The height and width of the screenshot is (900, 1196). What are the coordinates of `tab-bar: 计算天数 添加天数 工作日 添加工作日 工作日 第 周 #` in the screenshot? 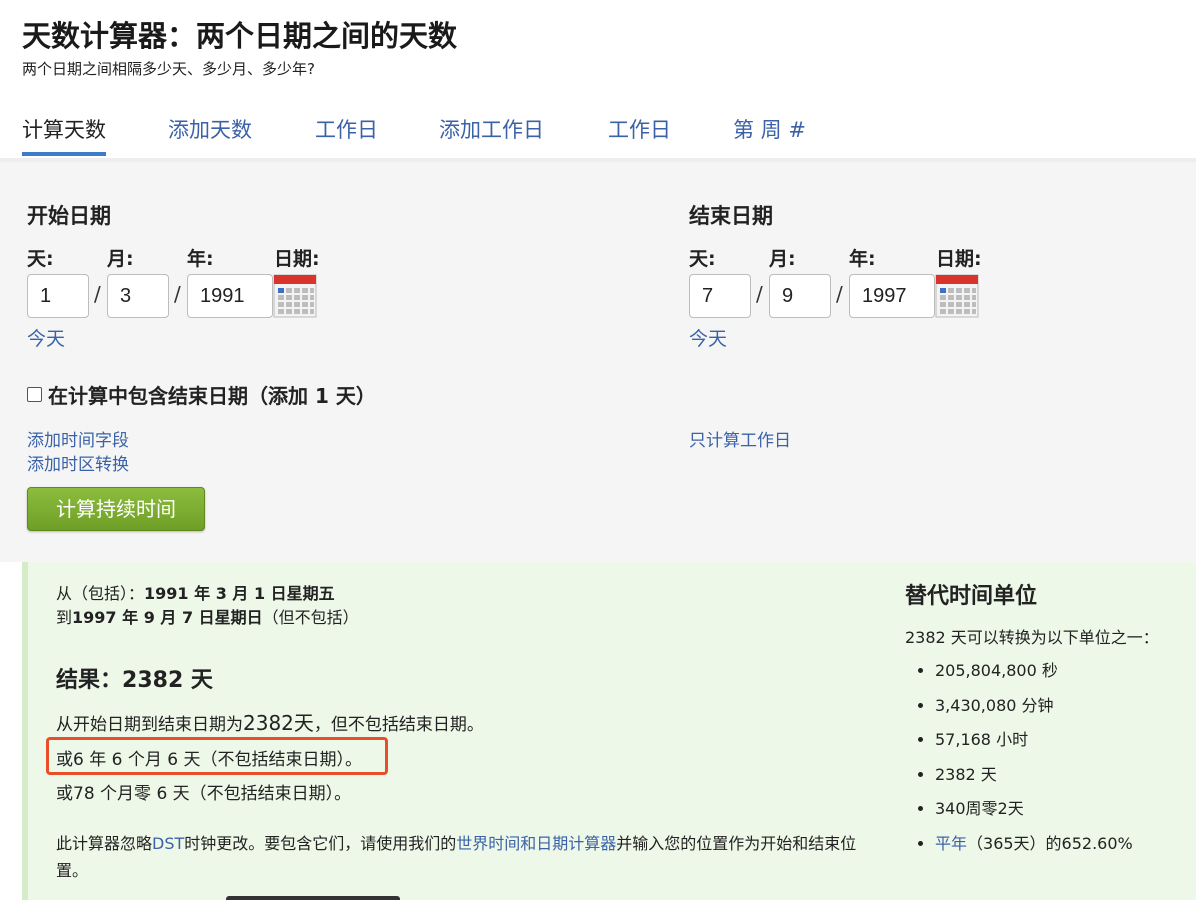 It's located at (598, 126).